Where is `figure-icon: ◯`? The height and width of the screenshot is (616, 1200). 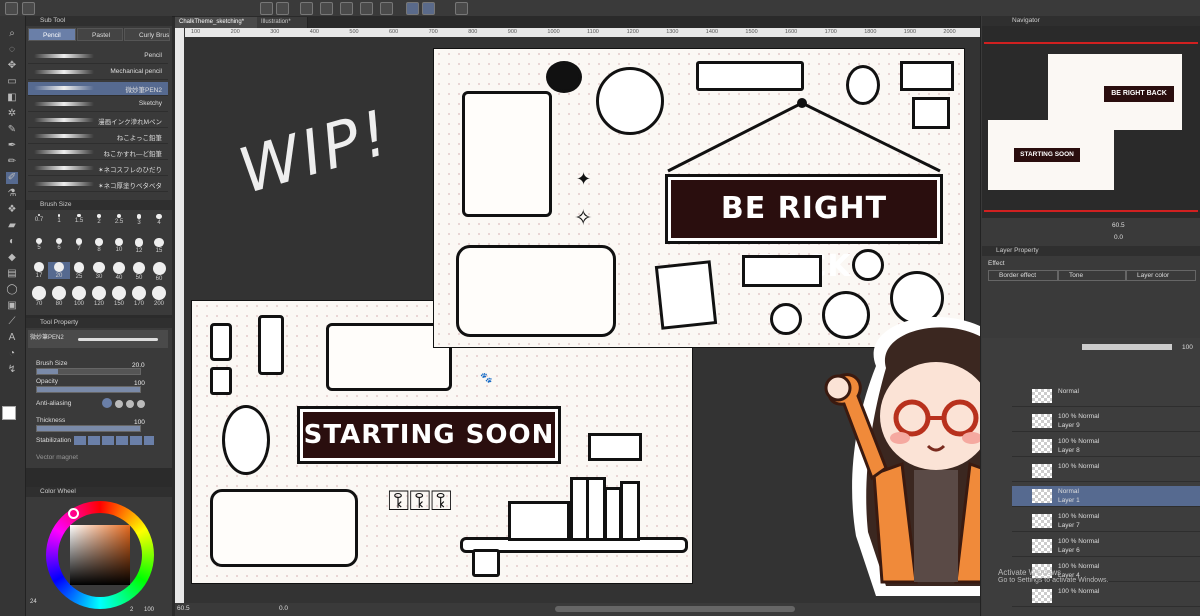 figure-icon: ◯ is located at coordinates (12, 290).